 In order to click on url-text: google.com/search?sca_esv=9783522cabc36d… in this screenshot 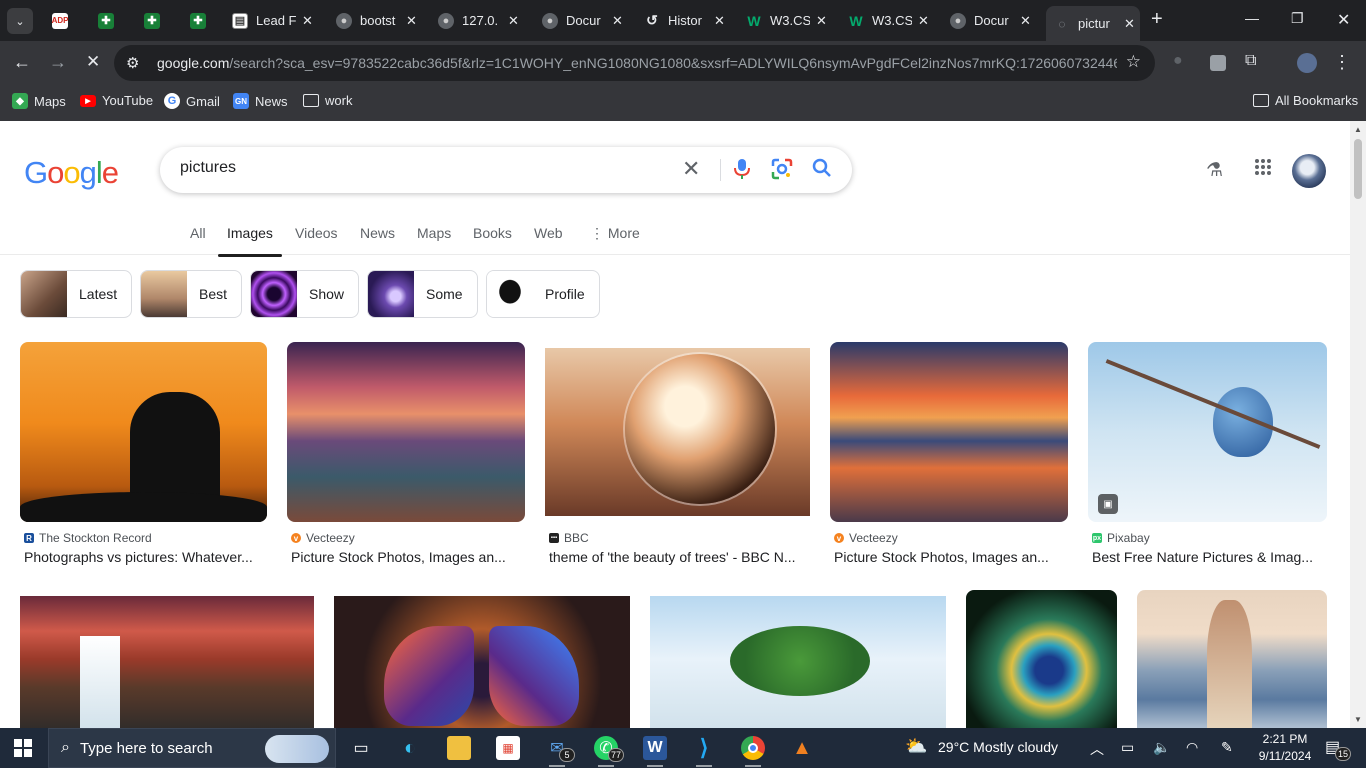, I will do `click(637, 63)`.